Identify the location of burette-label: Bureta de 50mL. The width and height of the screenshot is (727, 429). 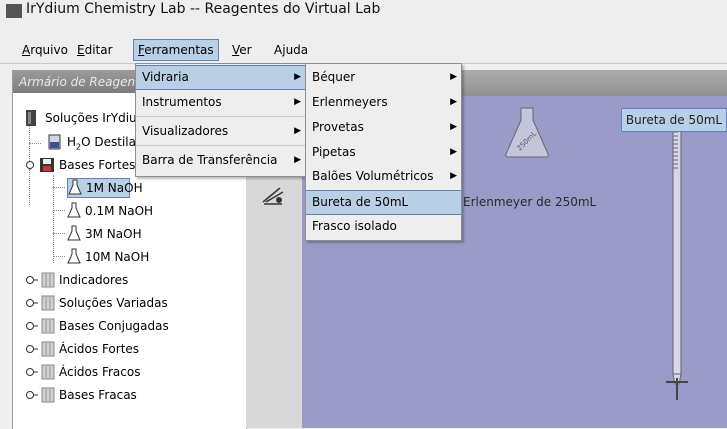
(674, 120).